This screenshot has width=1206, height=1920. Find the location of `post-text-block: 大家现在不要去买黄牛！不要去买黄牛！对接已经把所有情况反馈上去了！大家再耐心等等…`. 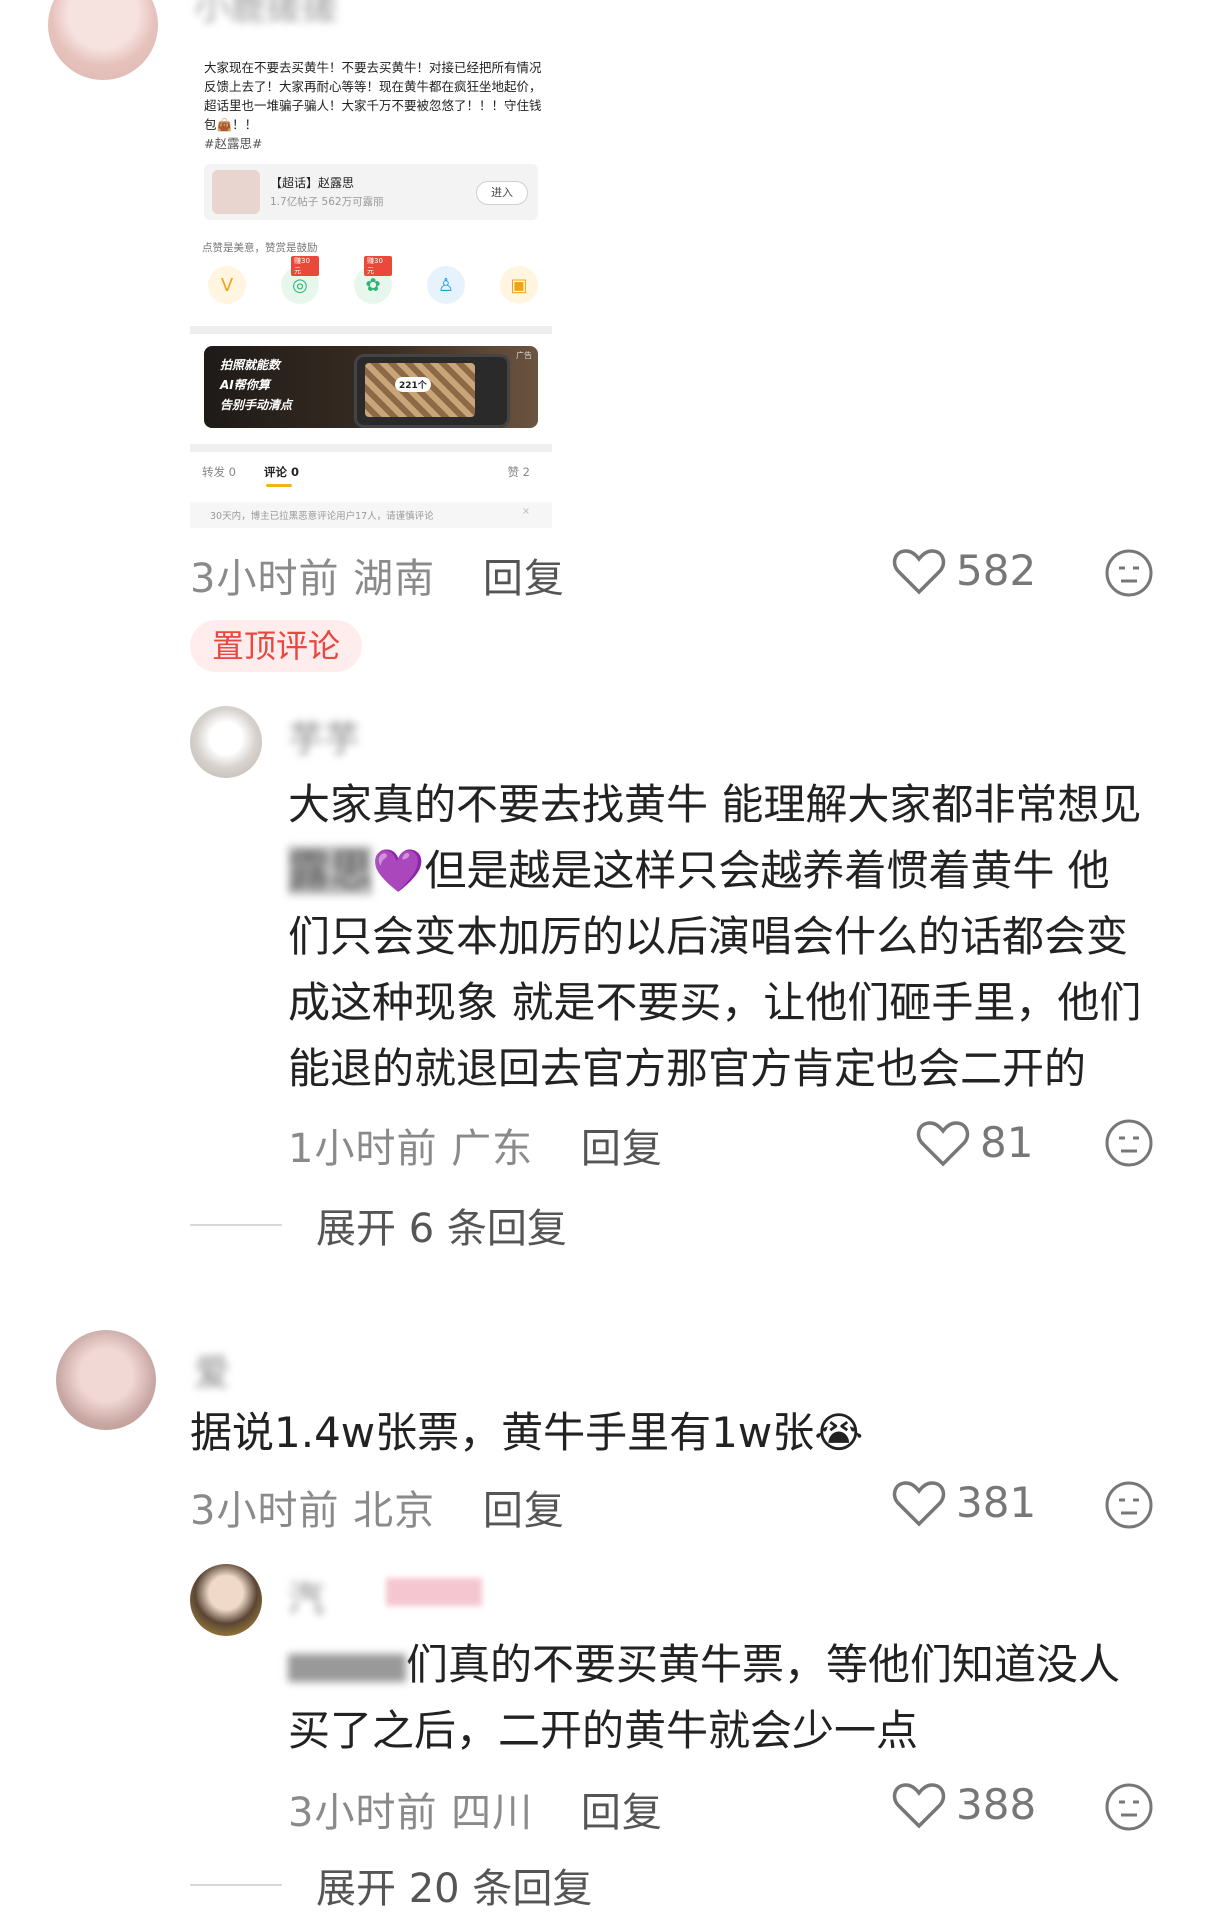

post-text-block: 大家现在不要去买黄牛！不要去买黄牛！对接已经把所有情况反馈上去了！大家再耐心等等… is located at coordinates (374, 105).